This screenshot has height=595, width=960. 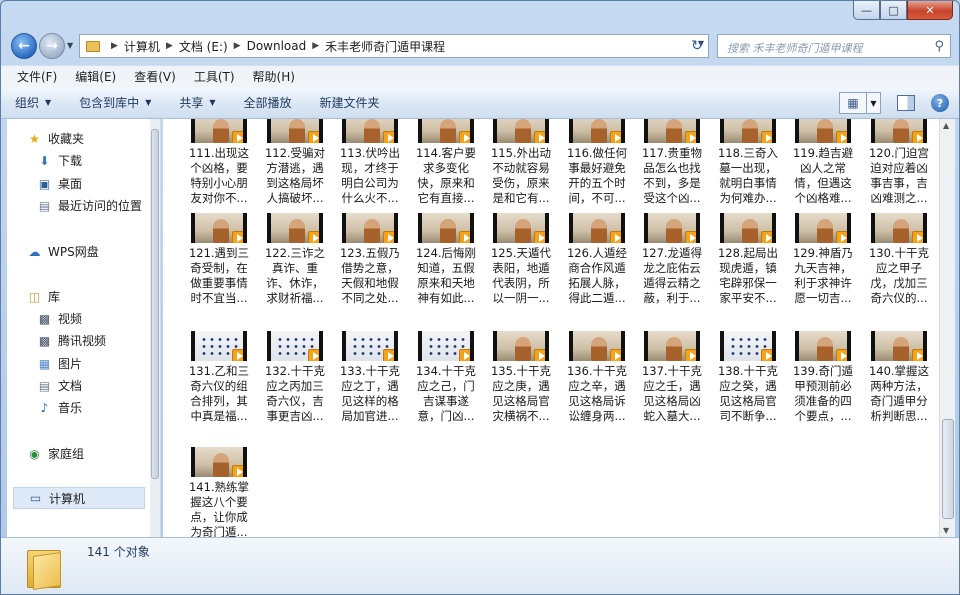 What do you see at coordinates (893, 10) in the screenshot?
I see `maximize-button: □` at bounding box center [893, 10].